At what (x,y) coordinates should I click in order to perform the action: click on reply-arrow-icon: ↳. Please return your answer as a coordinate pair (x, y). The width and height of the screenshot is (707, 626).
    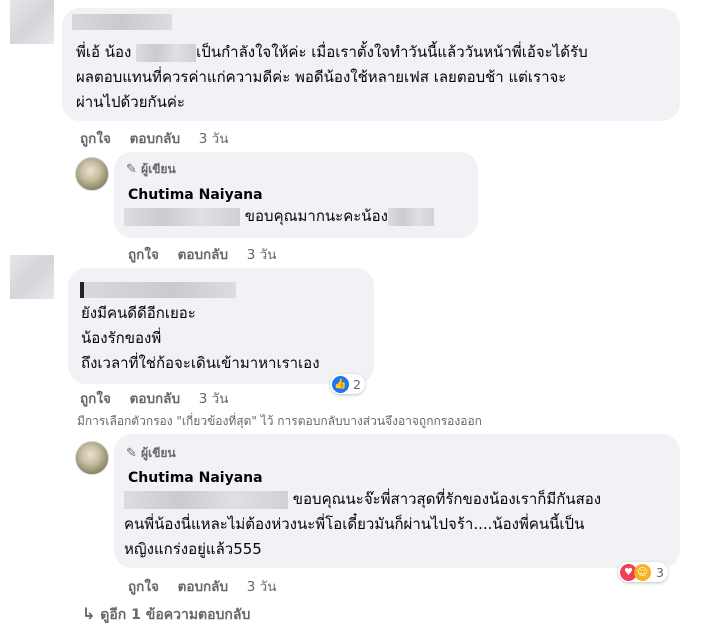
    Looking at the image, I should click on (89, 613).